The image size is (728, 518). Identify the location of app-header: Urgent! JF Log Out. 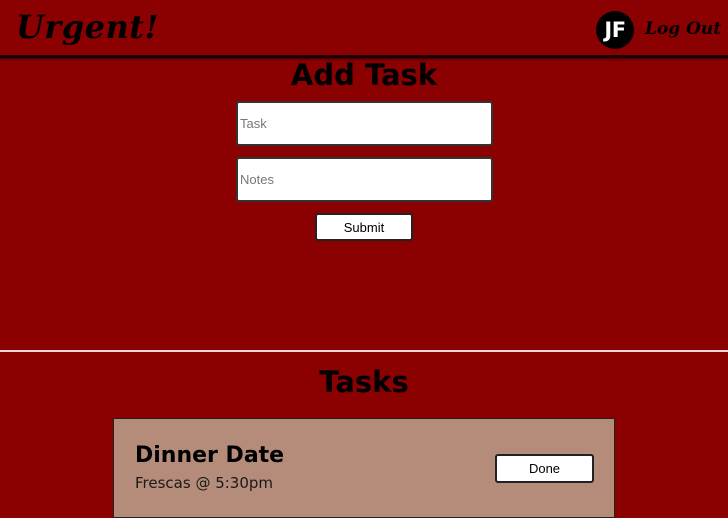
(364, 29).